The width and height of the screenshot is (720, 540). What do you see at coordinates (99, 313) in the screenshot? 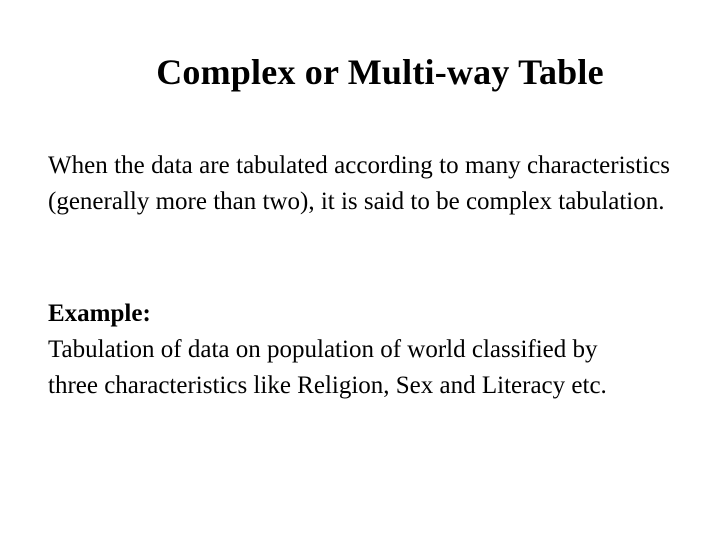
I see `example-label: Example:` at bounding box center [99, 313].